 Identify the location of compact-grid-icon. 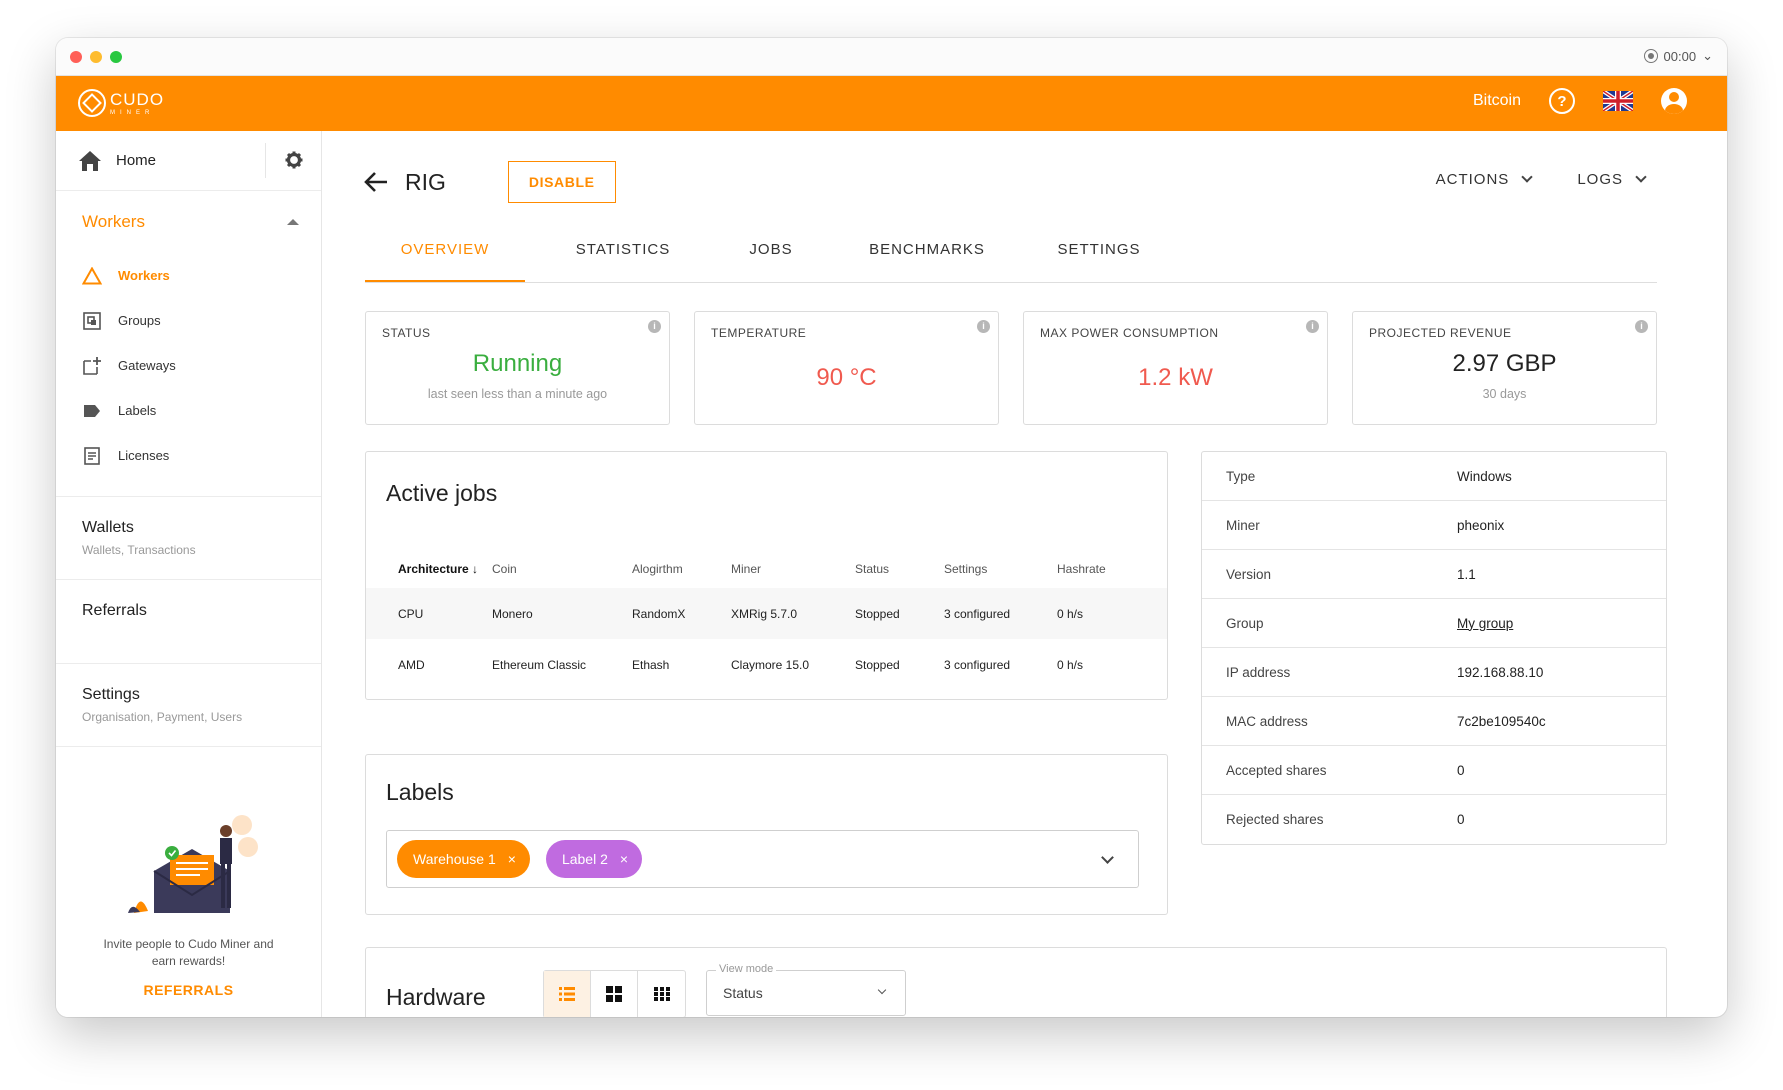
(661, 994).